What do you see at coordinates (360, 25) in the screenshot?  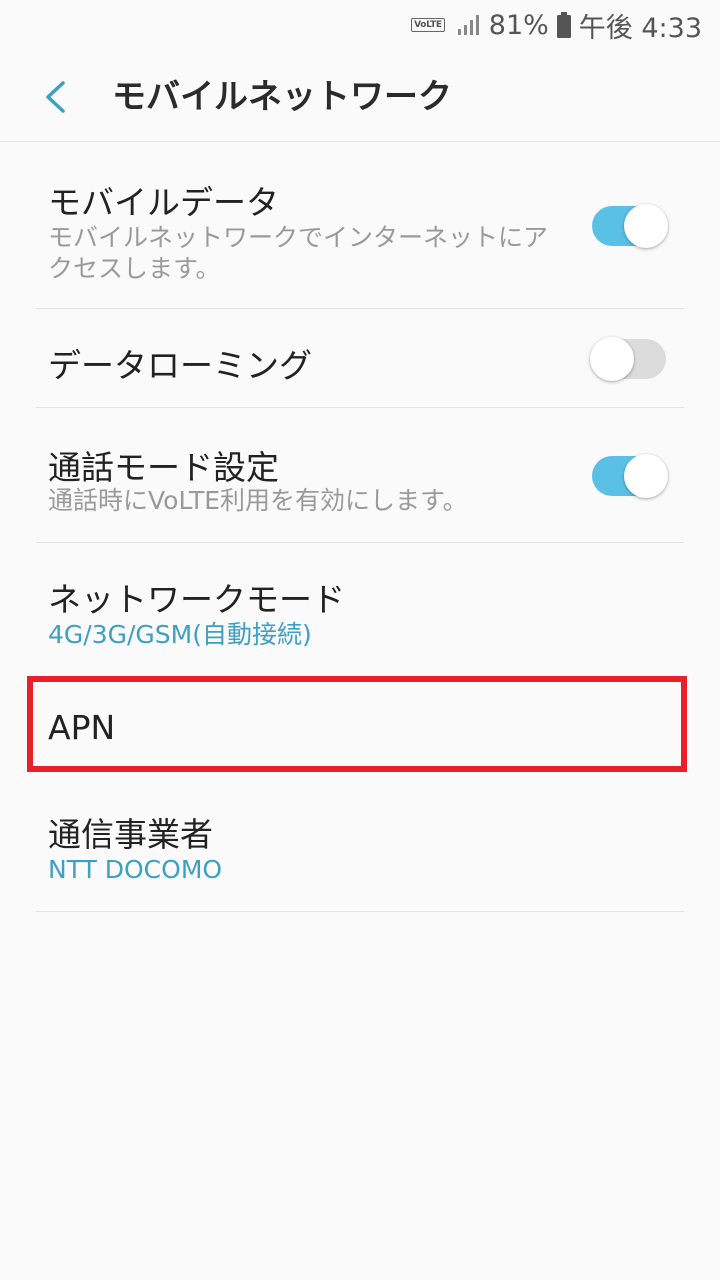 I see `status-bar: VoLTE 81% 午後 4:33` at bounding box center [360, 25].